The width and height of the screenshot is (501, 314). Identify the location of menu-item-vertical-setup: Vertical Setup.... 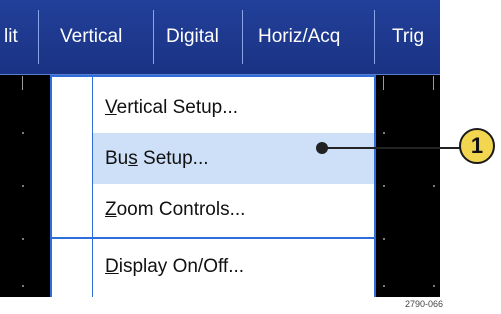
(233, 107).